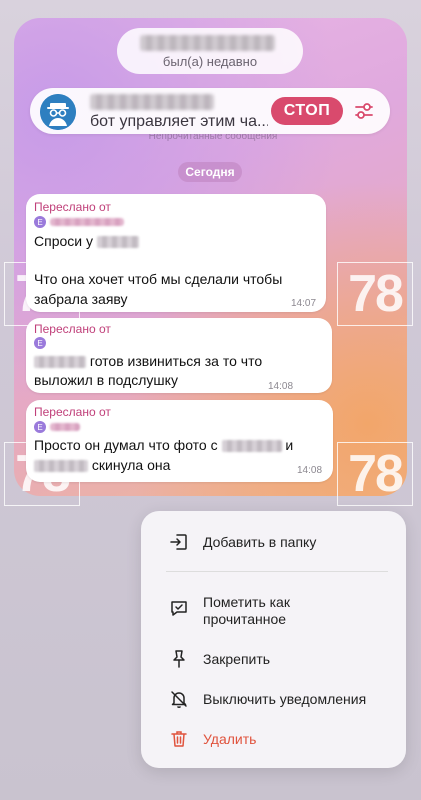 The height and width of the screenshot is (800, 421). I want to click on message-text: готов извиниться за то что, so click(176, 361).